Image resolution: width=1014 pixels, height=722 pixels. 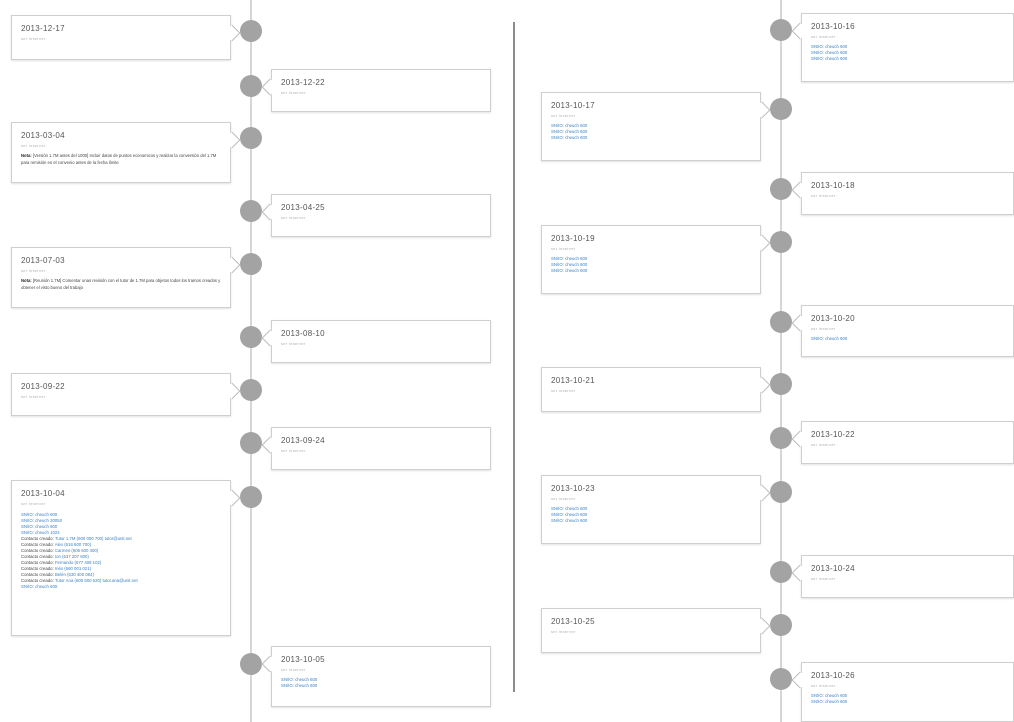 What do you see at coordinates (251, 361) in the screenshot?
I see `timeline-axis-left` at bounding box center [251, 361].